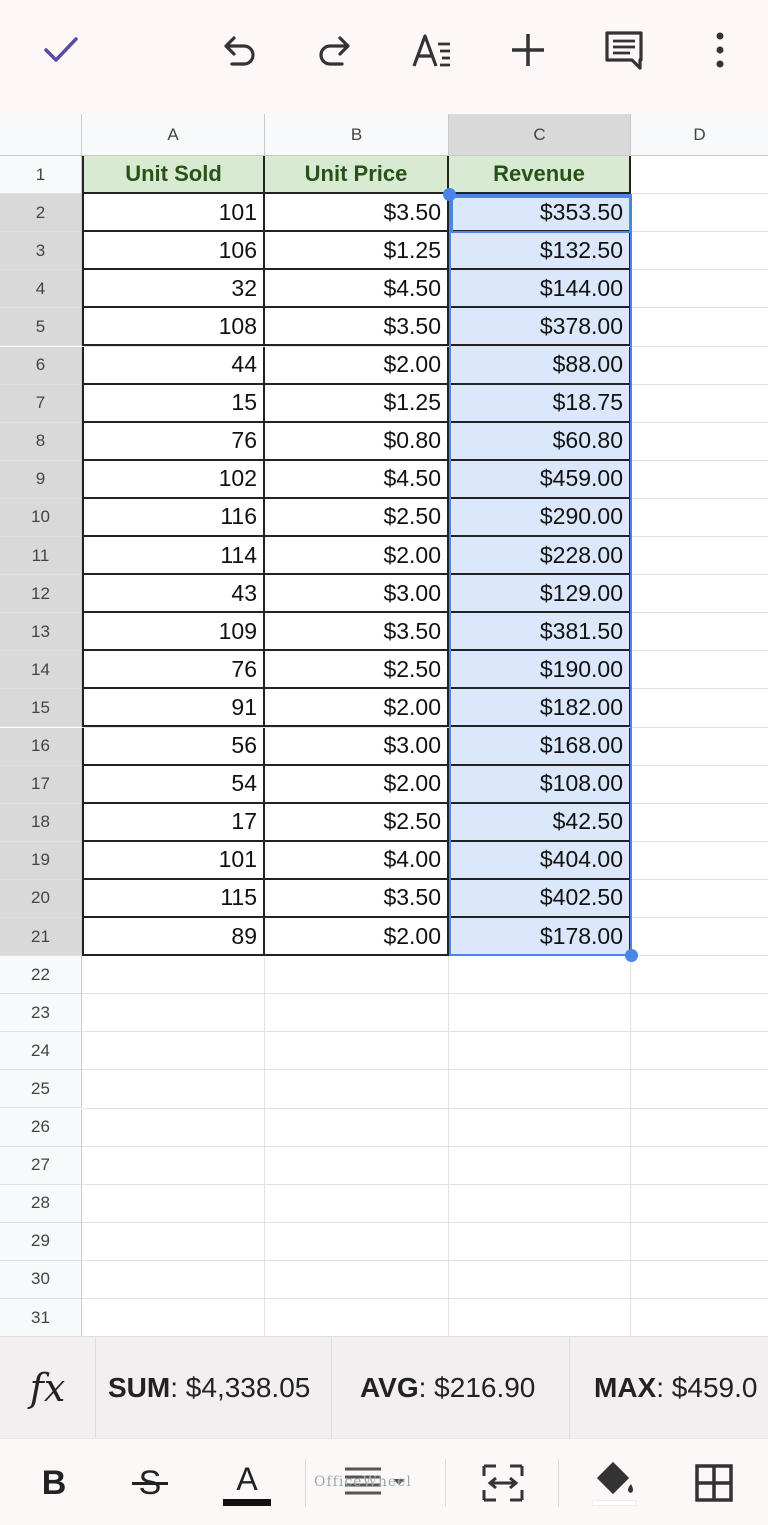 The height and width of the screenshot is (1525, 768). Describe the element at coordinates (41, 822) in the screenshot. I see `row-header: 18` at that location.